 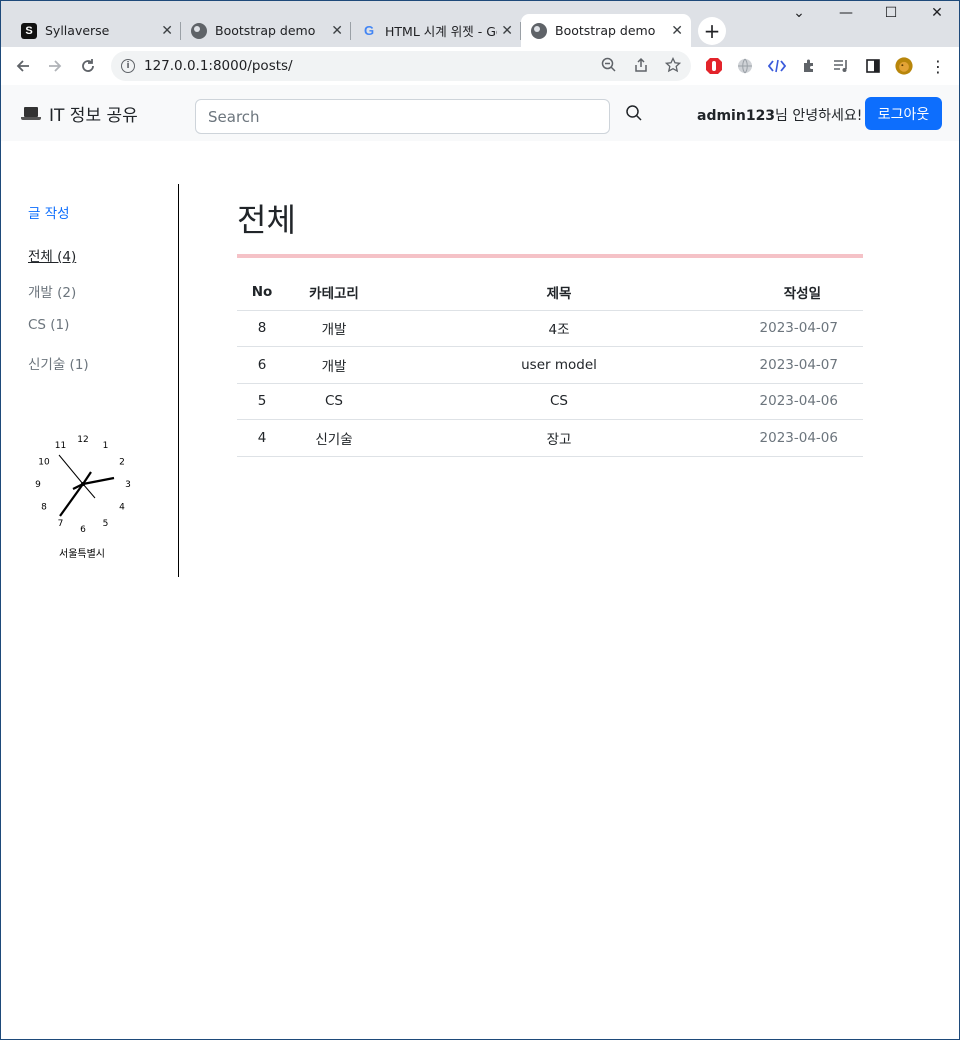 What do you see at coordinates (712, 31) in the screenshot?
I see `new-tab-button: +` at bounding box center [712, 31].